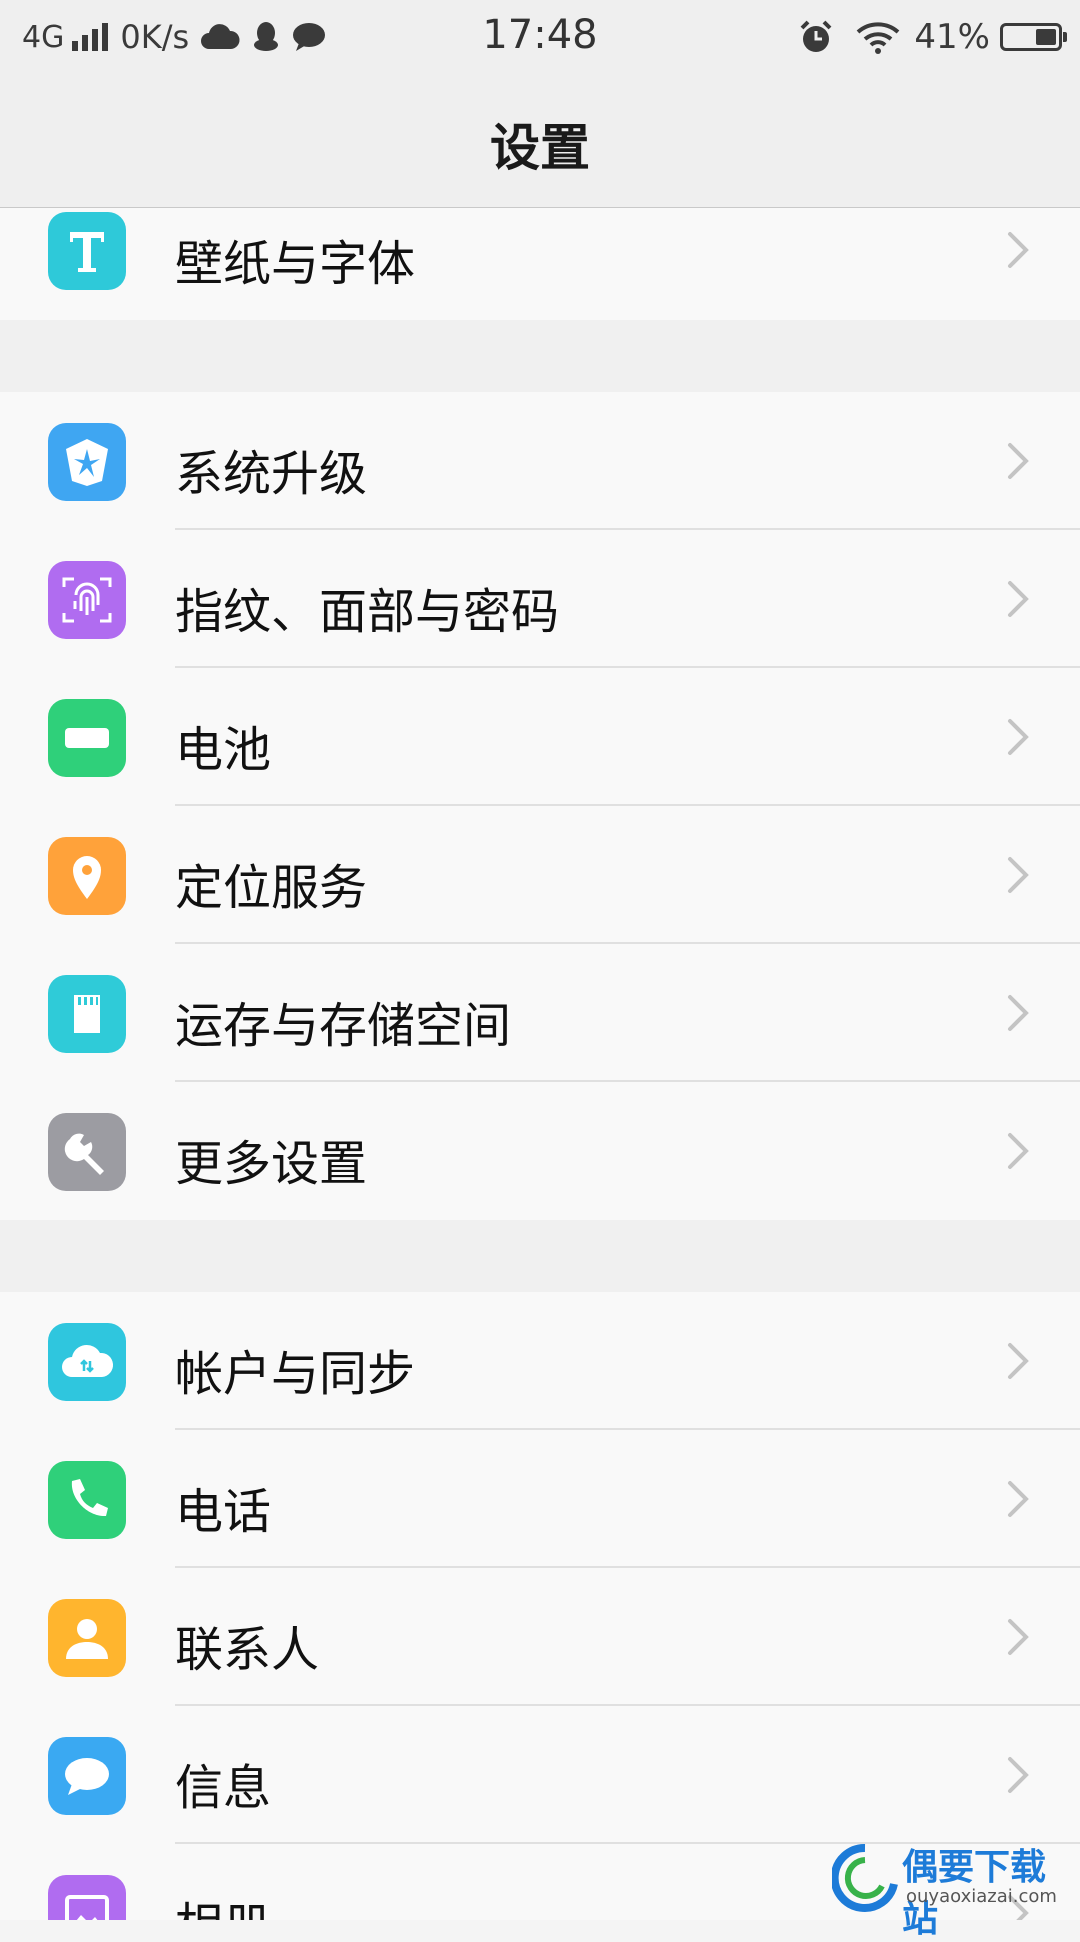 The height and width of the screenshot is (1942, 1080). What do you see at coordinates (87, 1500) in the screenshot?
I see `phone-icon` at bounding box center [87, 1500].